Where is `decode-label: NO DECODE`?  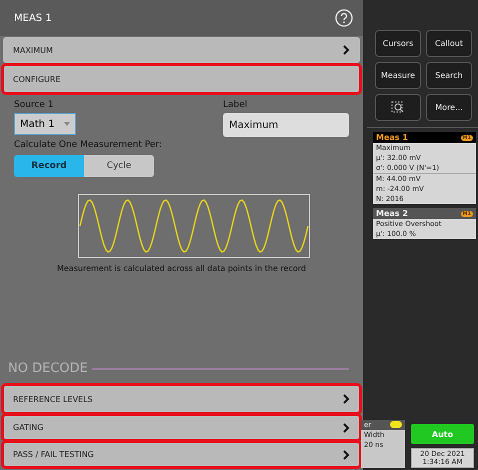
decode-label: NO DECODE is located at coordinates (48, 368).